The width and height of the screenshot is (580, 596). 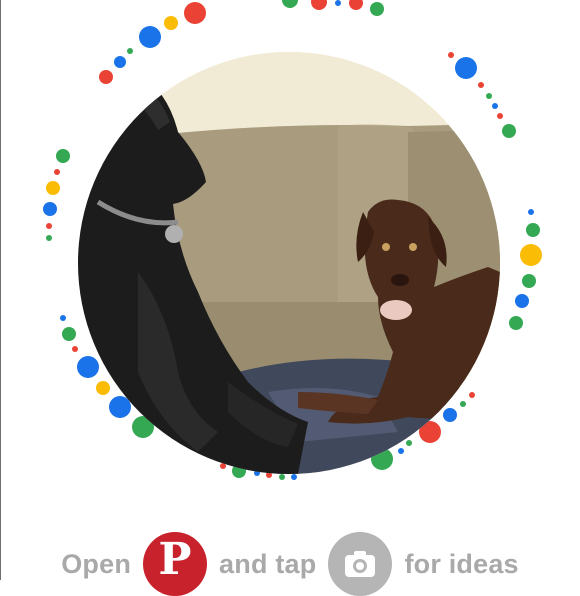 I want to click on instruction-row: Open P and tap for ideas, so click(x=290, y=564).